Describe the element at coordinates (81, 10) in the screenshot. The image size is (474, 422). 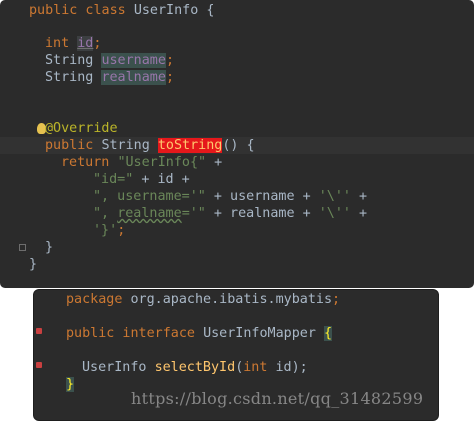
I see `keyword-public-class: public class` at that location.